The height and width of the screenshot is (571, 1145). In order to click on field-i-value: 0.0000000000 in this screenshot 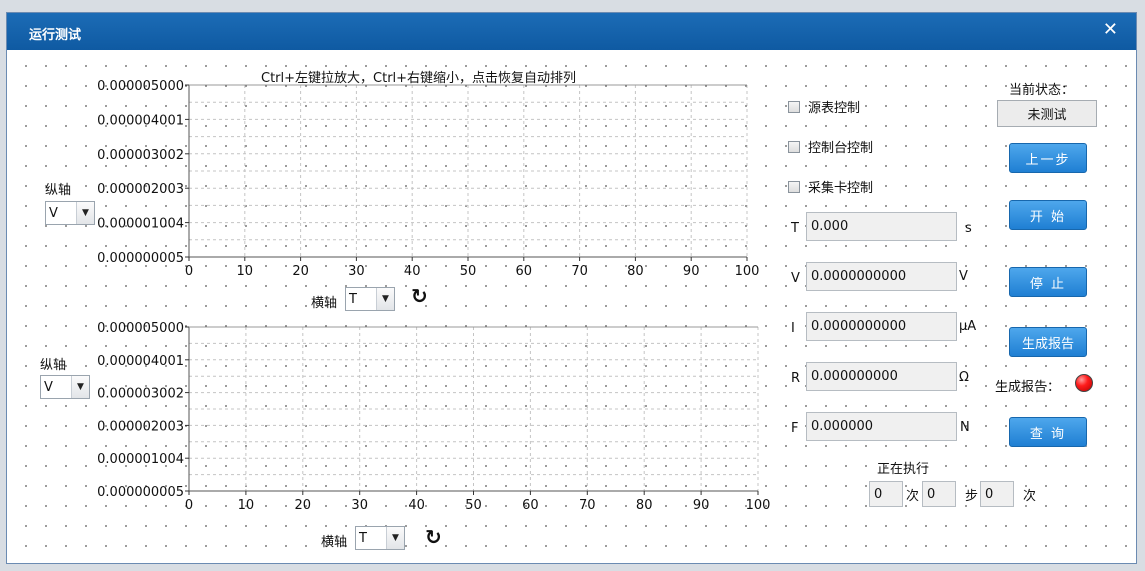, I will do `click(881, 326)`.